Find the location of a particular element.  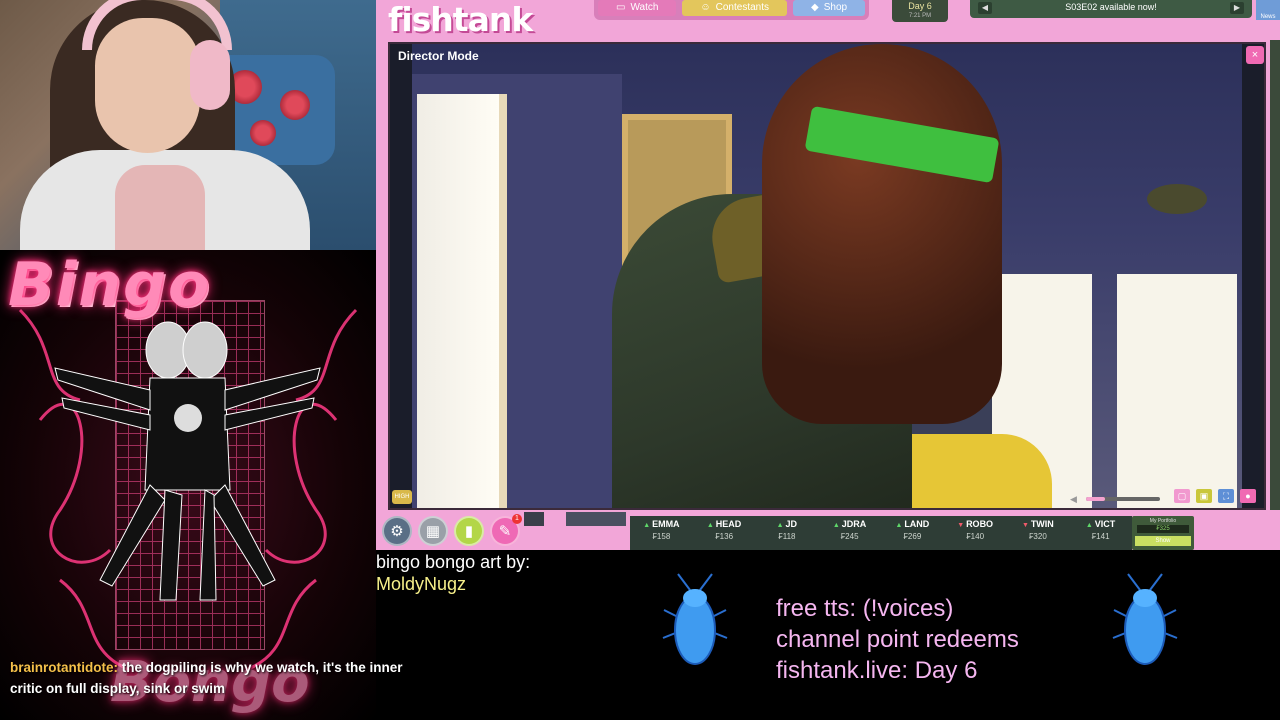

stock-name: ▲ VICT is located at coordinates (1100, 524).